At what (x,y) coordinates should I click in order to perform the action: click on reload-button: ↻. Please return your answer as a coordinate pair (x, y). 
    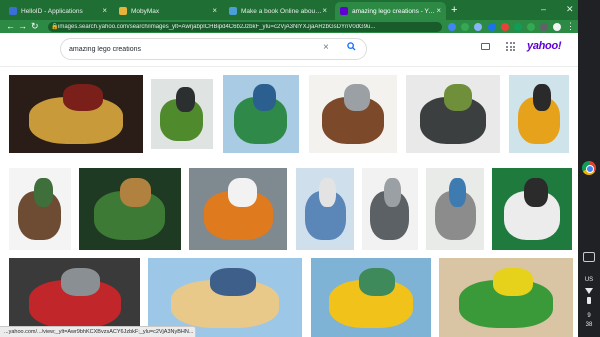
    Looking at the image, I should click on (35, 26).